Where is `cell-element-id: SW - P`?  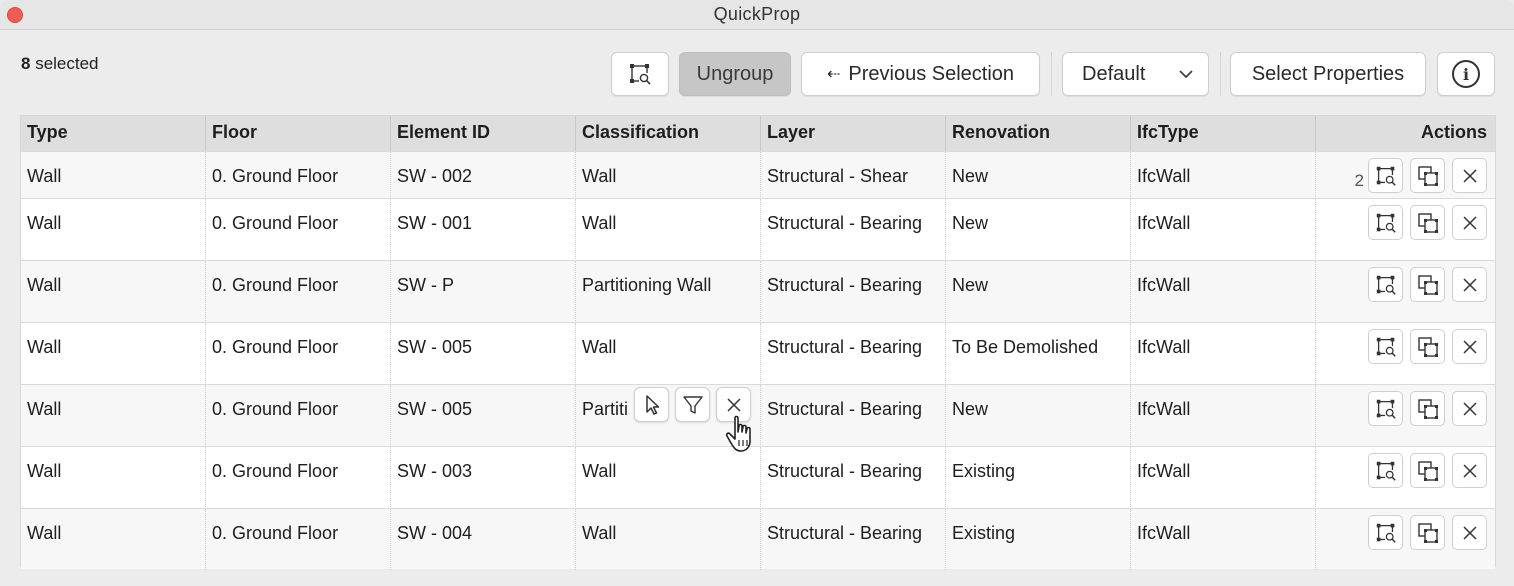 cell-element-id: SW - P is located at coordinates (483, 292).